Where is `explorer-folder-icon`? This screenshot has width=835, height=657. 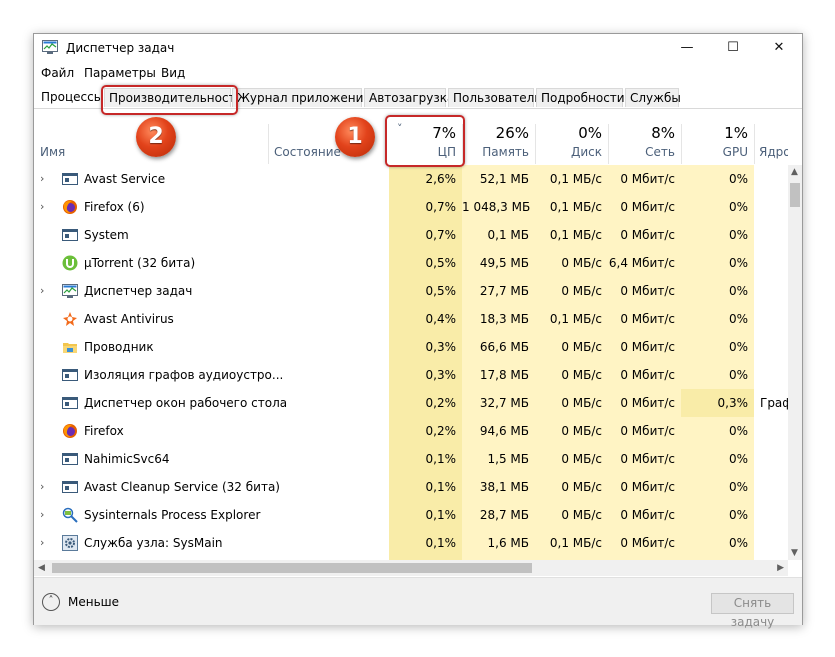 explorer-folder-icon is located at coordinates (70, 347).